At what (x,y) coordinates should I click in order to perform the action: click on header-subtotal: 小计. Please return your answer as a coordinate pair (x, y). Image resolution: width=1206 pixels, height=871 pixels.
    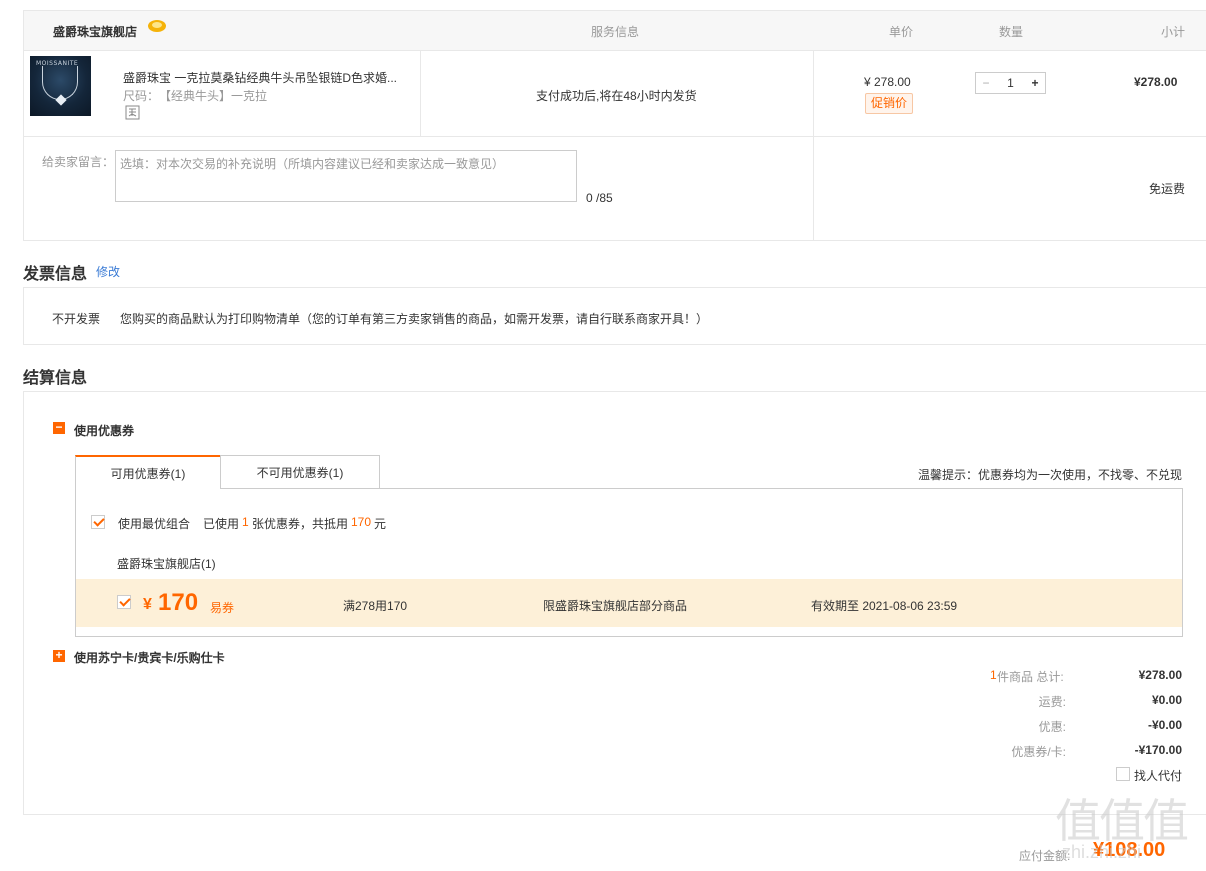
    Looking at the image, I should click on (1173, 32).